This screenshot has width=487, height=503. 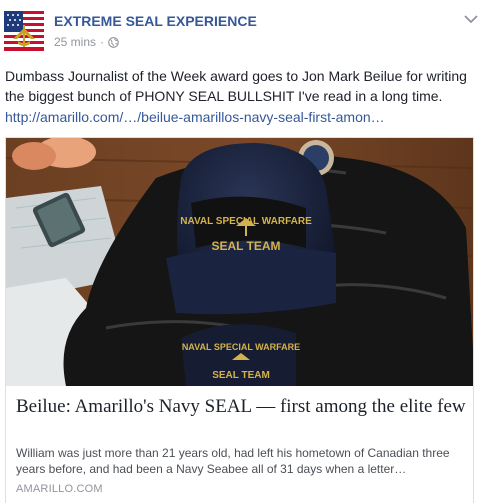 I want to click on patch-embroidery-top: NAVAL SPECIAL WARFARE, so click(x=241, y=347).